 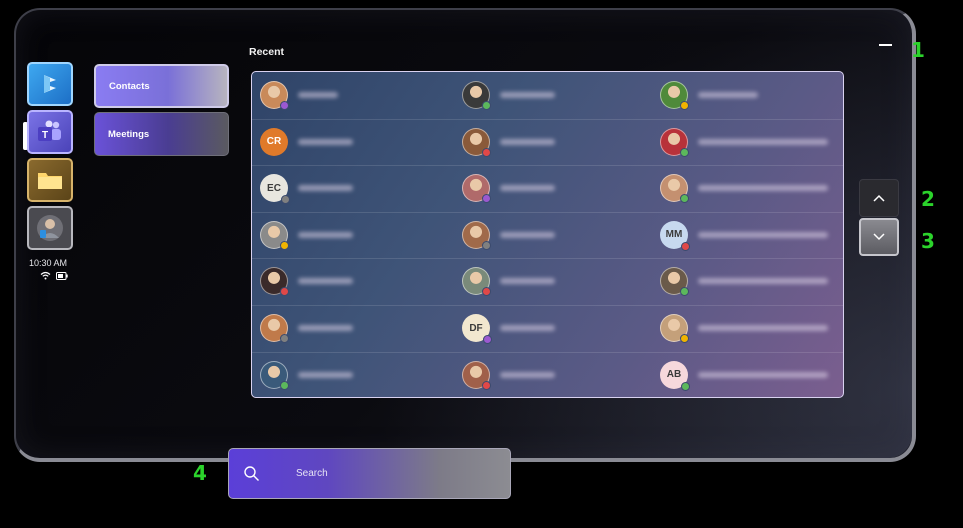 What do you see at coordinates (267, 52) in the screenshot?
I see `recent-heading: Recent` at bounding box center [267, 52].